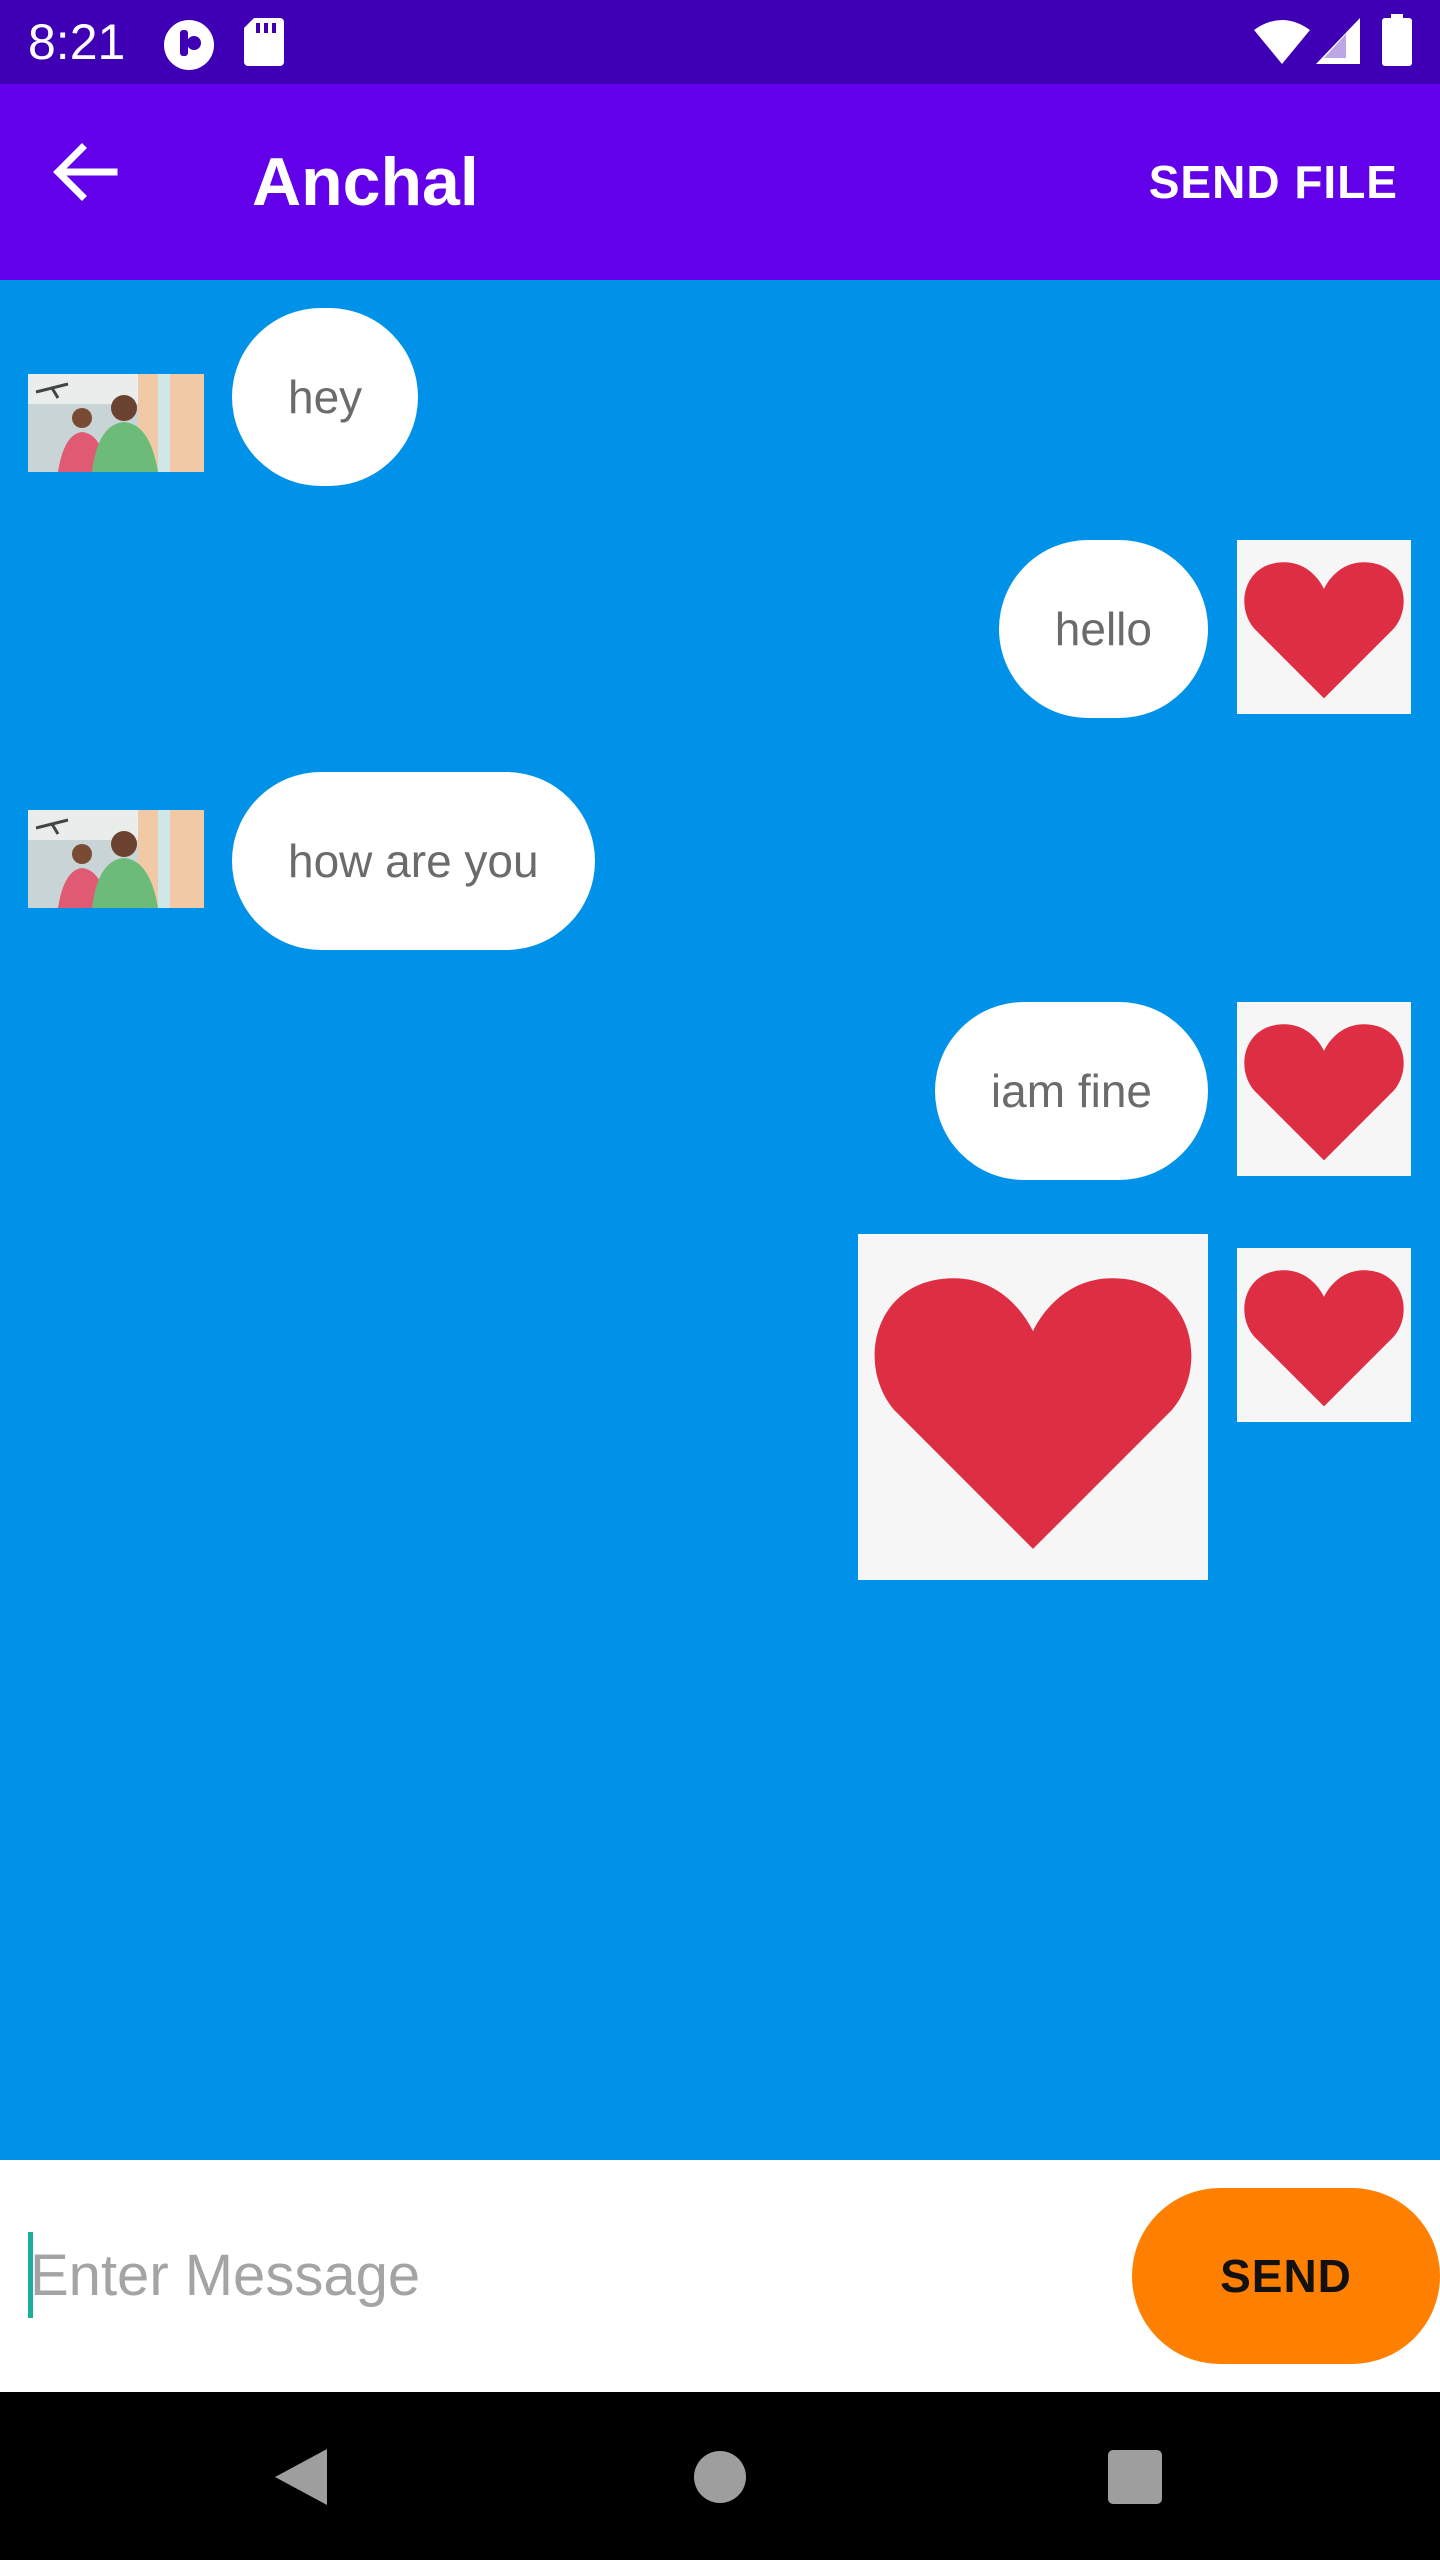  I want to click on battery-icon, so click(1397, 40).